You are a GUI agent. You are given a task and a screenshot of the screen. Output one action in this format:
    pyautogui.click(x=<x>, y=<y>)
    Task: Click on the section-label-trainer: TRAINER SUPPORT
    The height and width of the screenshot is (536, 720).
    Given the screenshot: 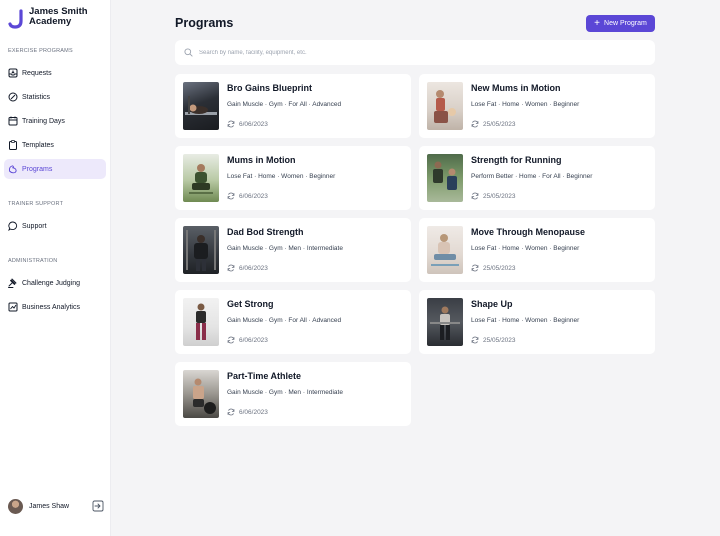 What is the action you would take?
    pyautogui.click(x=36, y=204)
    